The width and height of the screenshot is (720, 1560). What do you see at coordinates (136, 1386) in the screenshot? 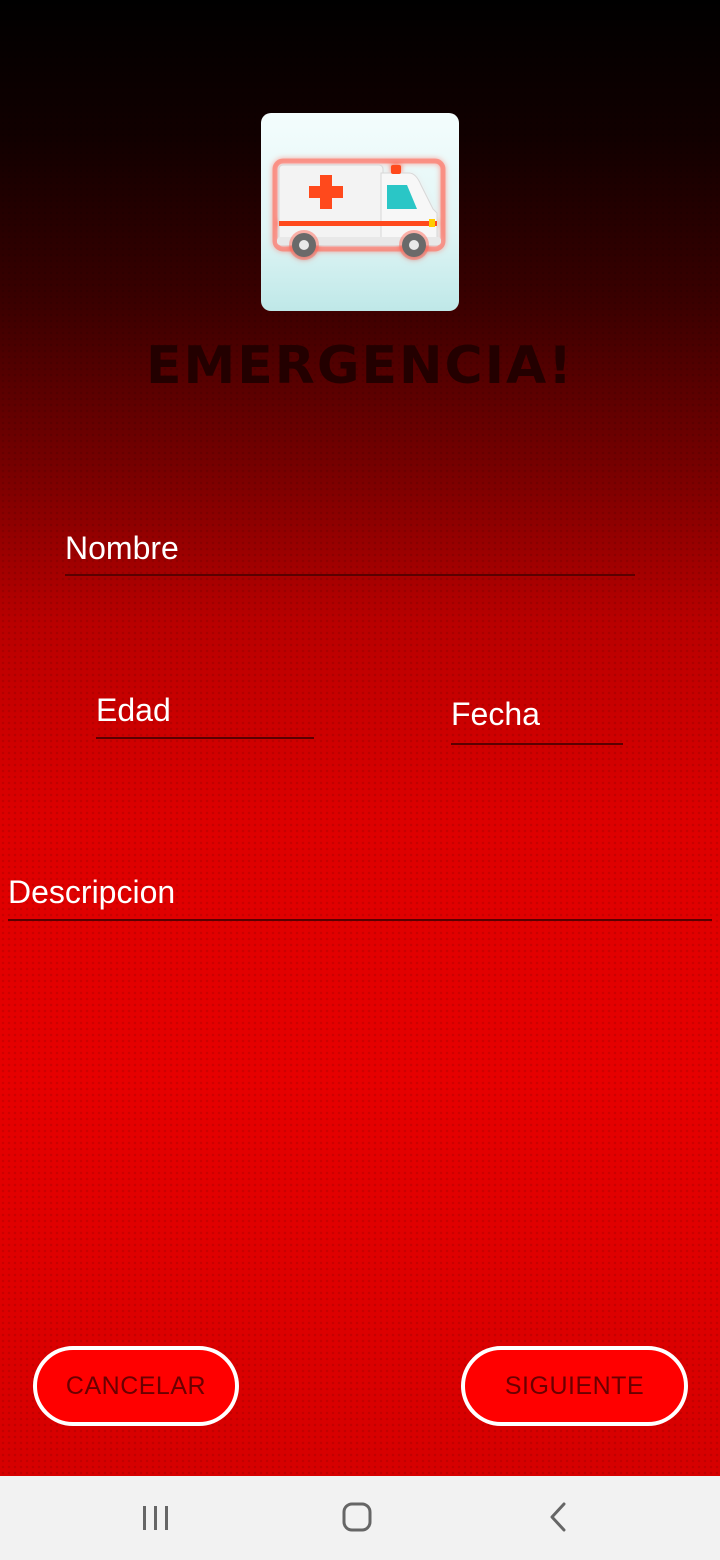
I see `cancel-button: CANCELAR` at bounding box center [136, 1386].